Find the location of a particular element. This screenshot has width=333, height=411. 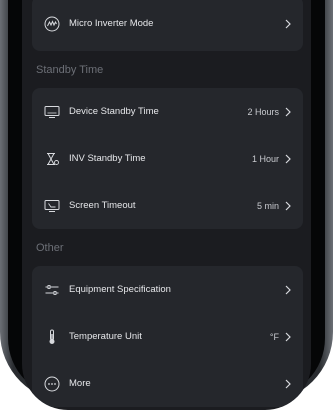

screen-timeout-icon is located at coordinates (52, 206).